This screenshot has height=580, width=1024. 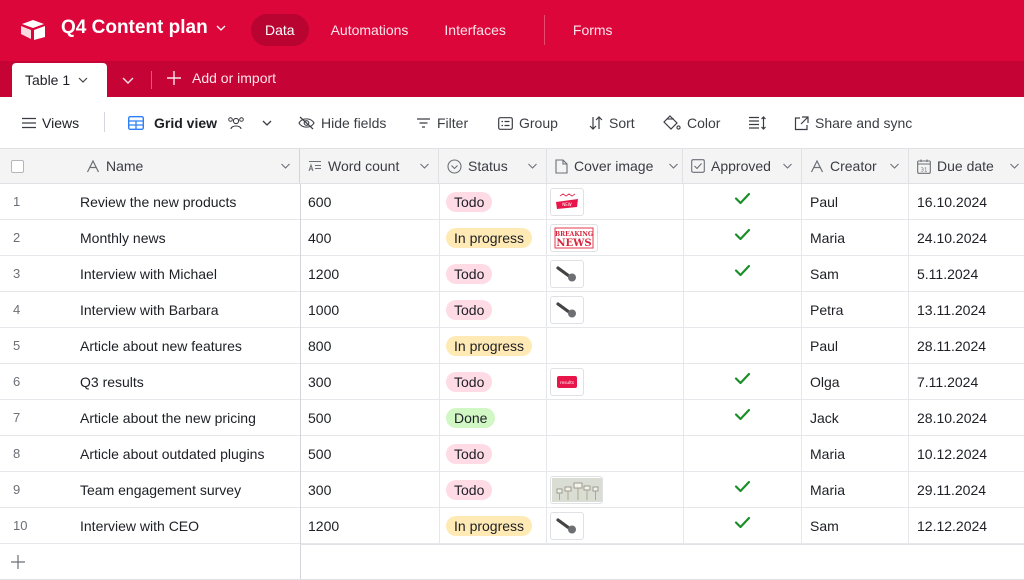 What do you see at coordinates (319, 237) in the screenshot?
I see `cell-word-count: 400` at bounding box center [319, 237].